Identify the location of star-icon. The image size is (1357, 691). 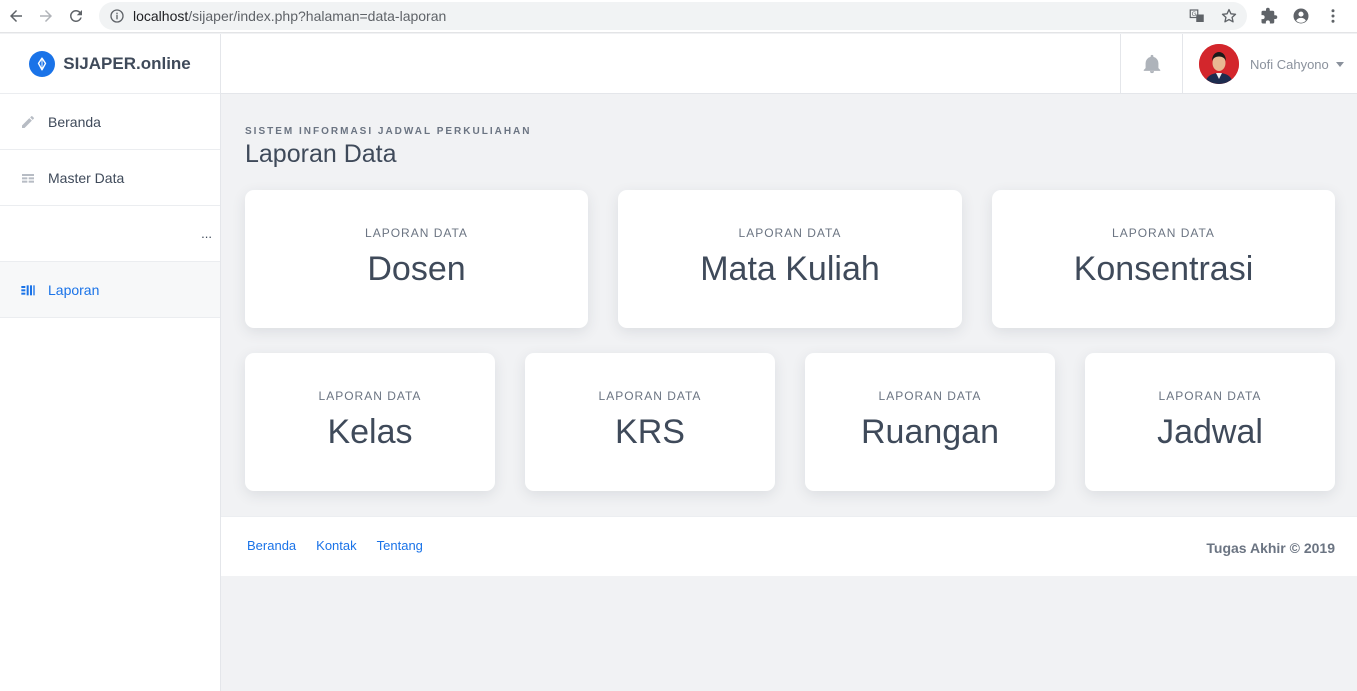
(1229, 15).